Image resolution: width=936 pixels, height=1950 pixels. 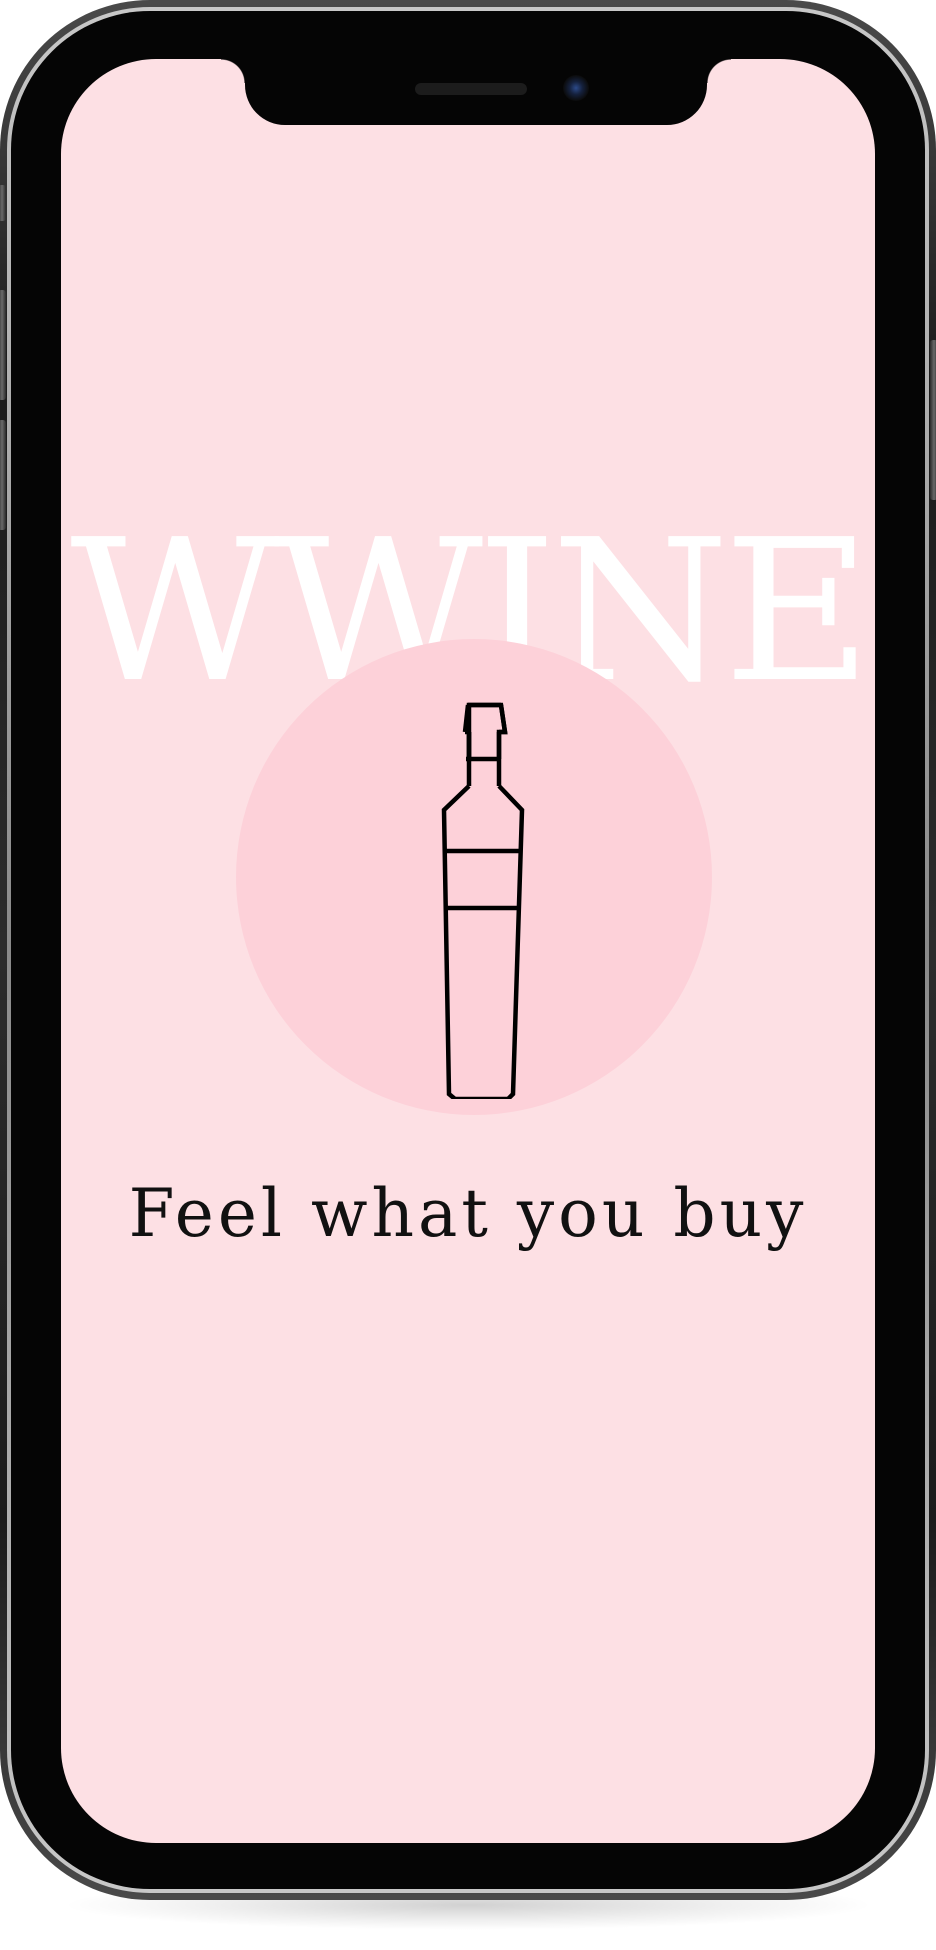 I want to click on speaker-grille, so click(x=471, y=89).